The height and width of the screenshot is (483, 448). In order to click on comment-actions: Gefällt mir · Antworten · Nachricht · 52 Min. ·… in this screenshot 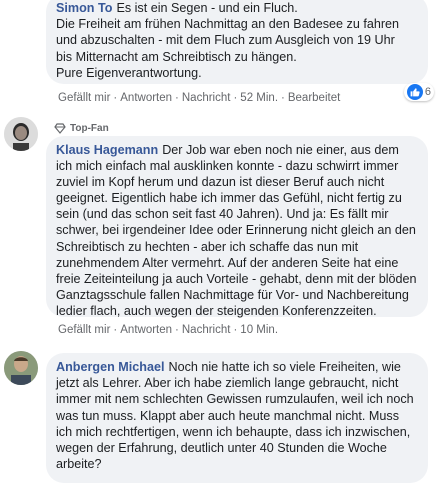, I will do `click(199, 98)`.